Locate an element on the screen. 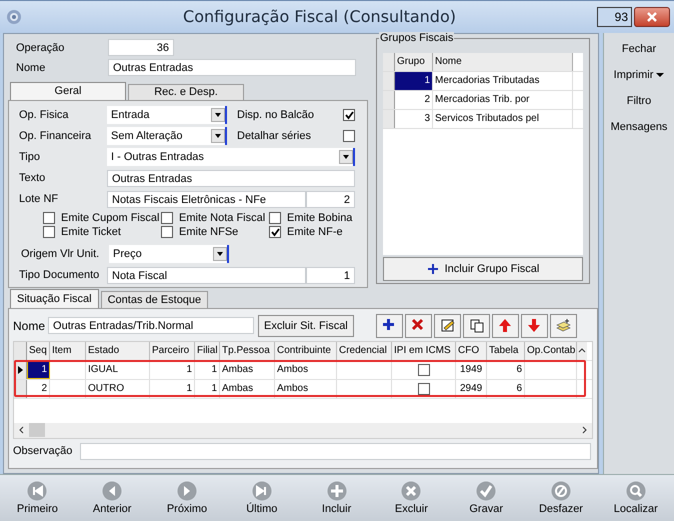 The height and width of the screenshot is (521, 674). field-label: Operação is located at coordinates (40, 48).